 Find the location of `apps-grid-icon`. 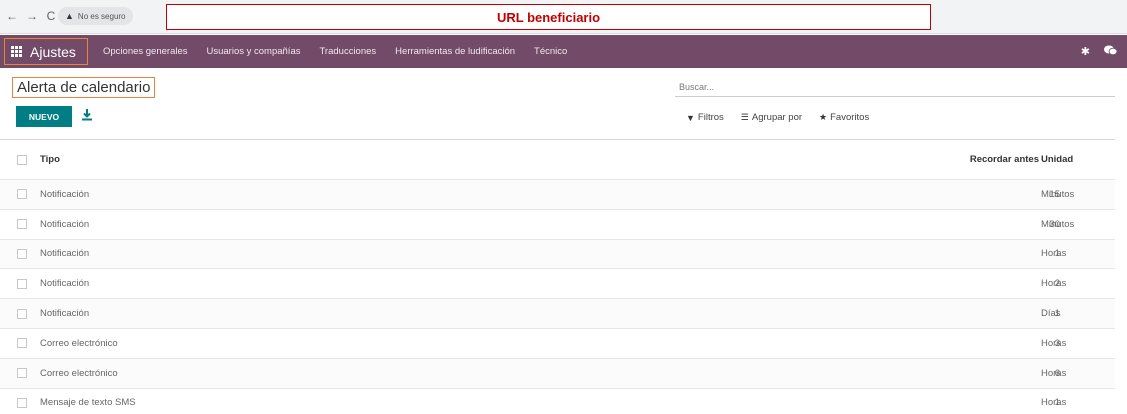

apps-grid-icon is located at coordinates (16, 51).